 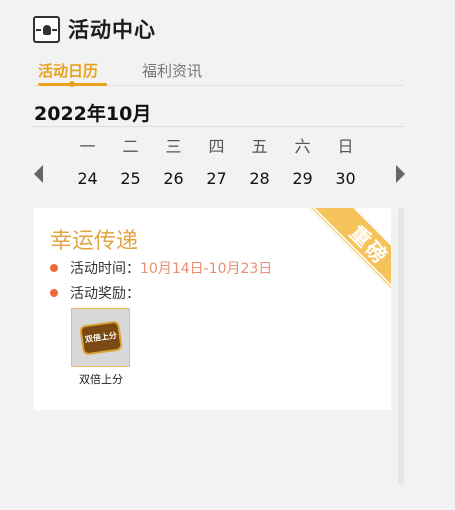 What do you see at coordinates (218, 73) in the screenshot?
I see `tab-bar: 活动日历 福利资讯` at bounding box center [218, 73].